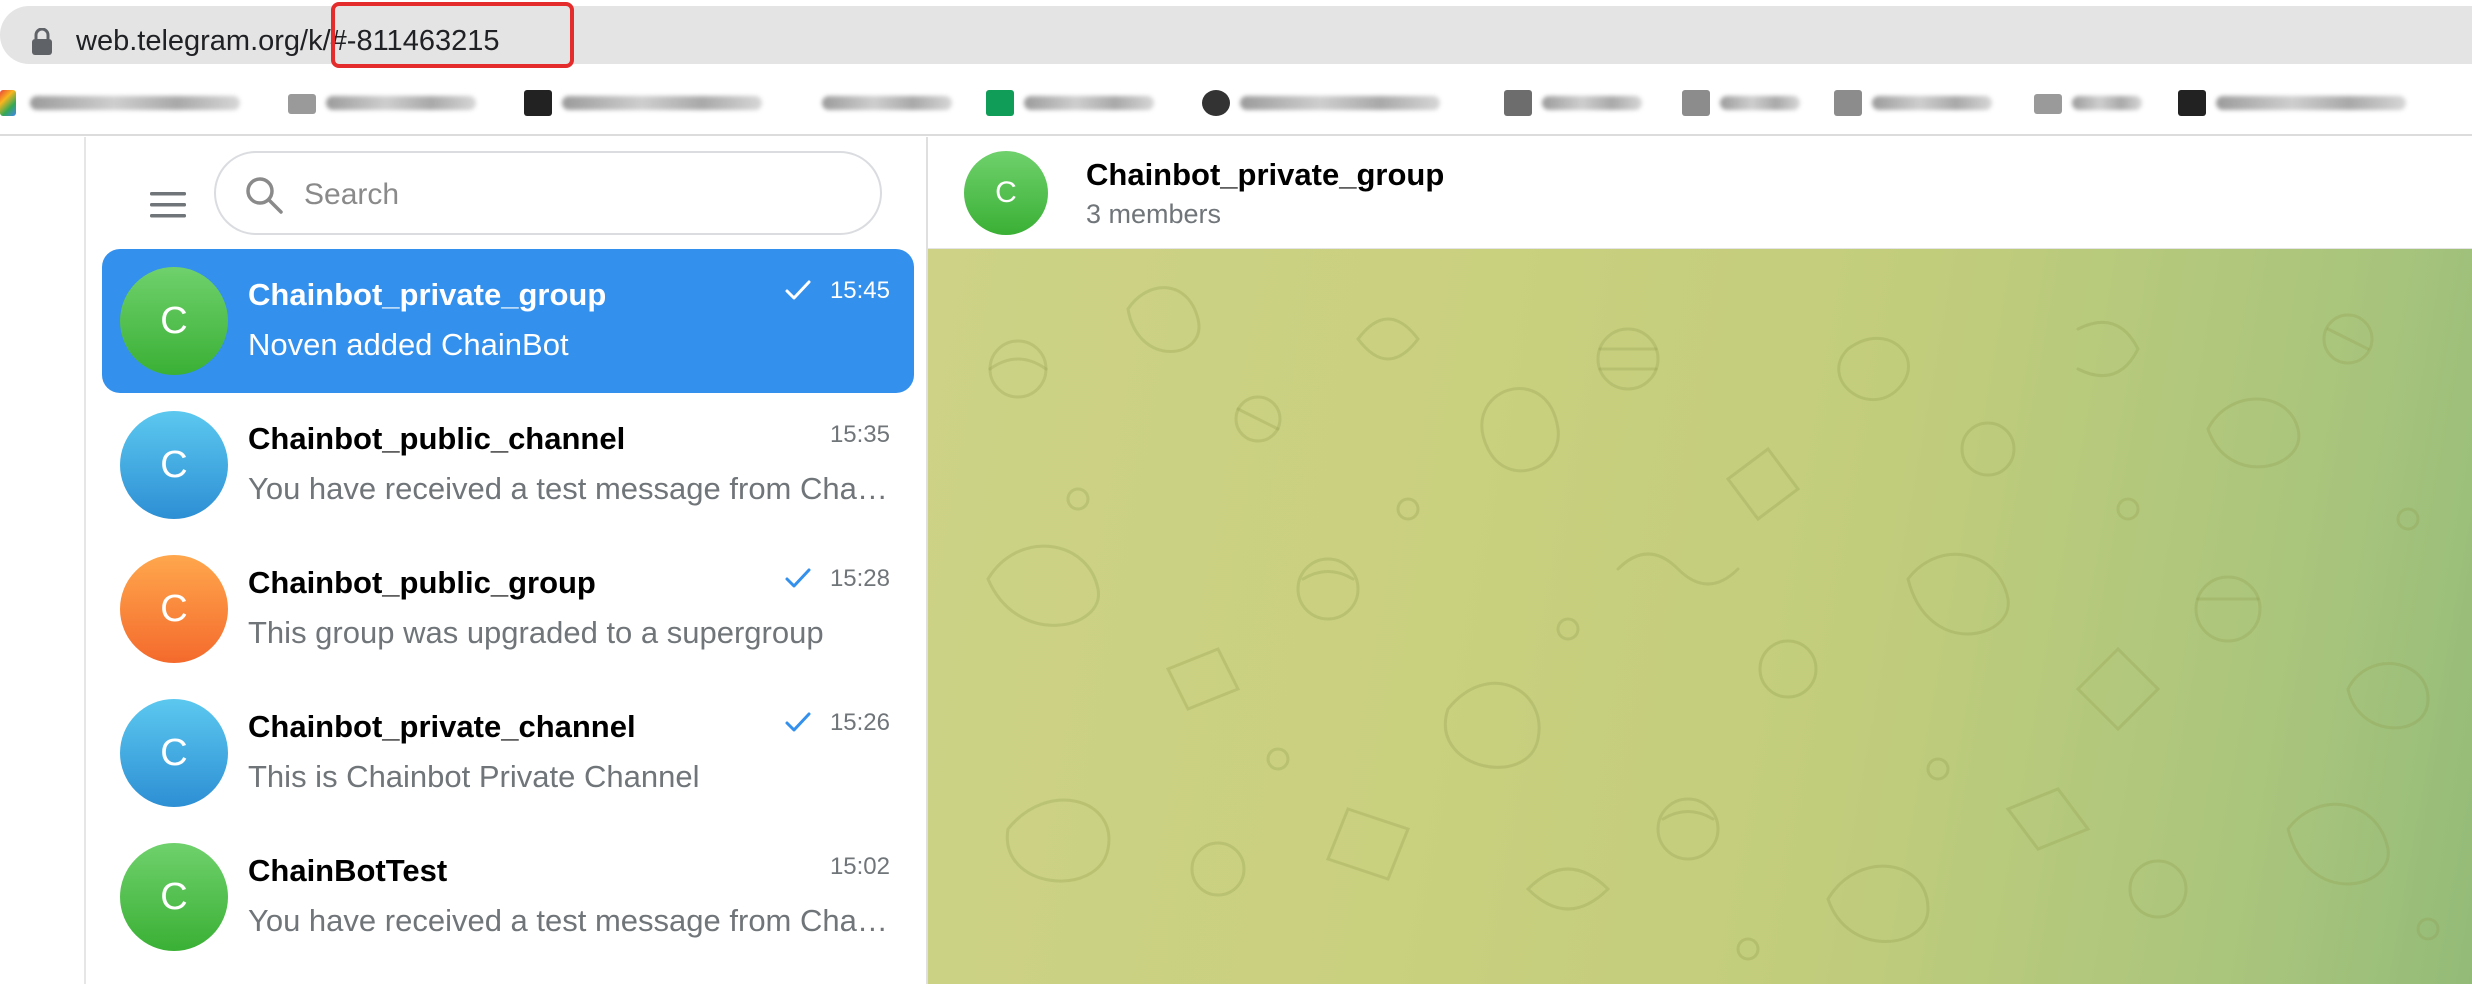  I want to click on chat-name: Chainbot_public_group, so click(422, 582).